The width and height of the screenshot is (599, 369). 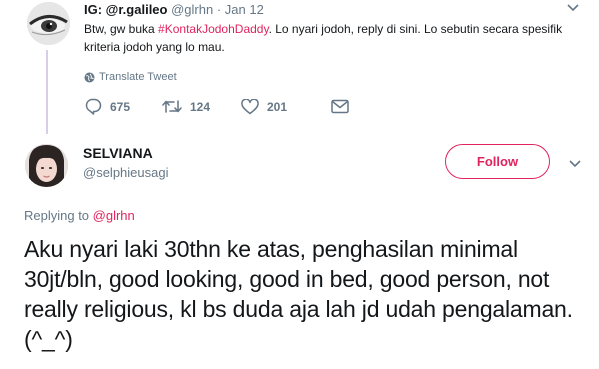 I want to click on reply-action: 675, so click(x=123, y=106).